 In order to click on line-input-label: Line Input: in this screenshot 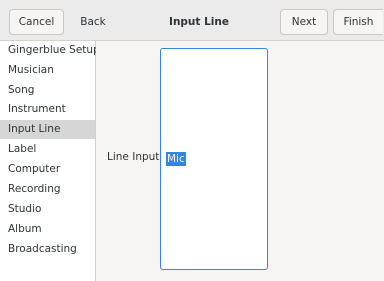, I will do `click(135, 157)`.